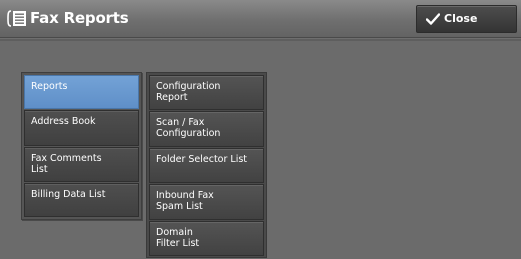 This screenshot has width=521, height=259. I want to click on report-item-inbound-fax-spam-list: Inbound Fax Spam List, so click(206, 202).